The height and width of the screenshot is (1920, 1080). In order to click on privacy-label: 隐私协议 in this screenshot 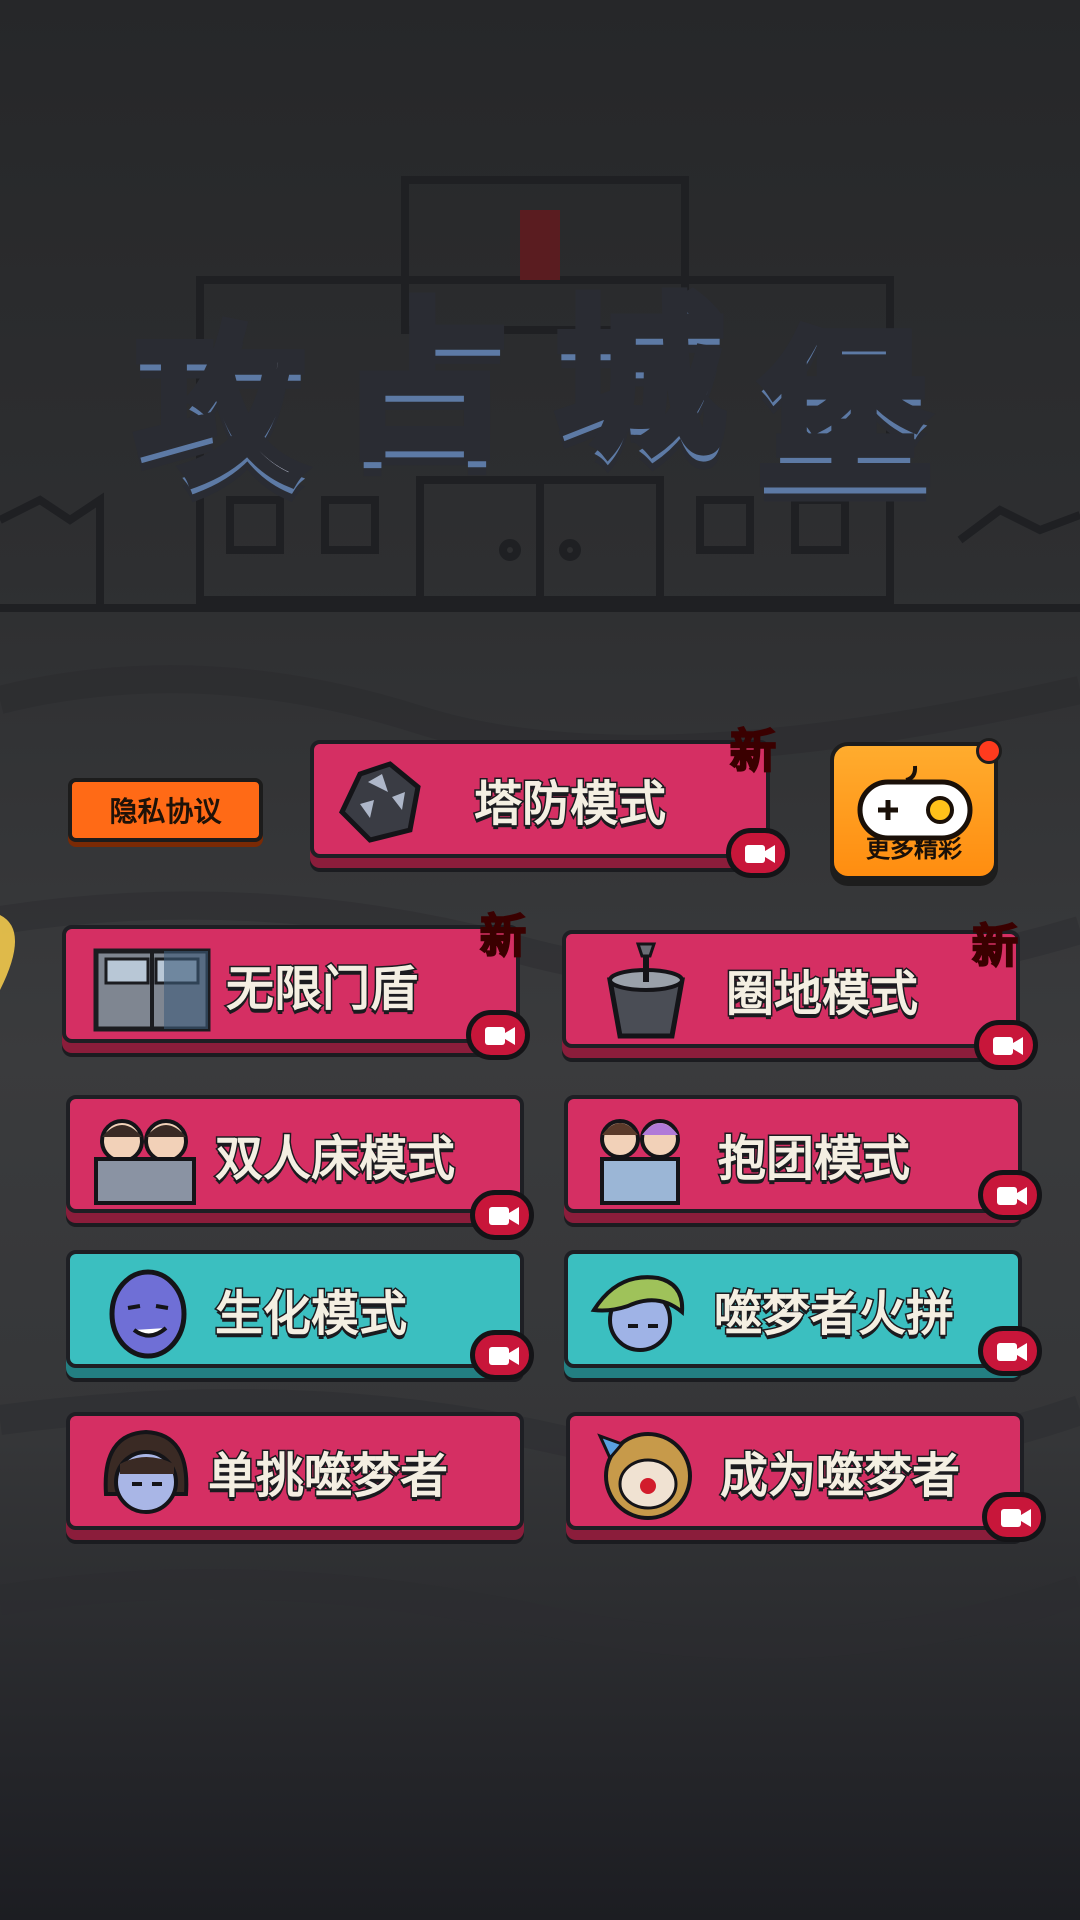, I will do `click(165, 811)`.